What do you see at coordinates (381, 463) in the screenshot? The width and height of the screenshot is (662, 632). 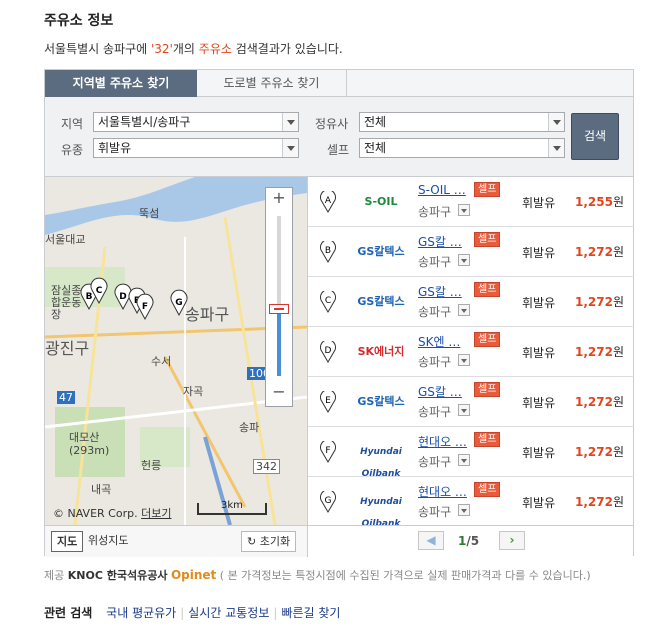 I see `hyundai-oilbank-logo-icon: Hyundai Oilbank` at bounding box center [381, 463].